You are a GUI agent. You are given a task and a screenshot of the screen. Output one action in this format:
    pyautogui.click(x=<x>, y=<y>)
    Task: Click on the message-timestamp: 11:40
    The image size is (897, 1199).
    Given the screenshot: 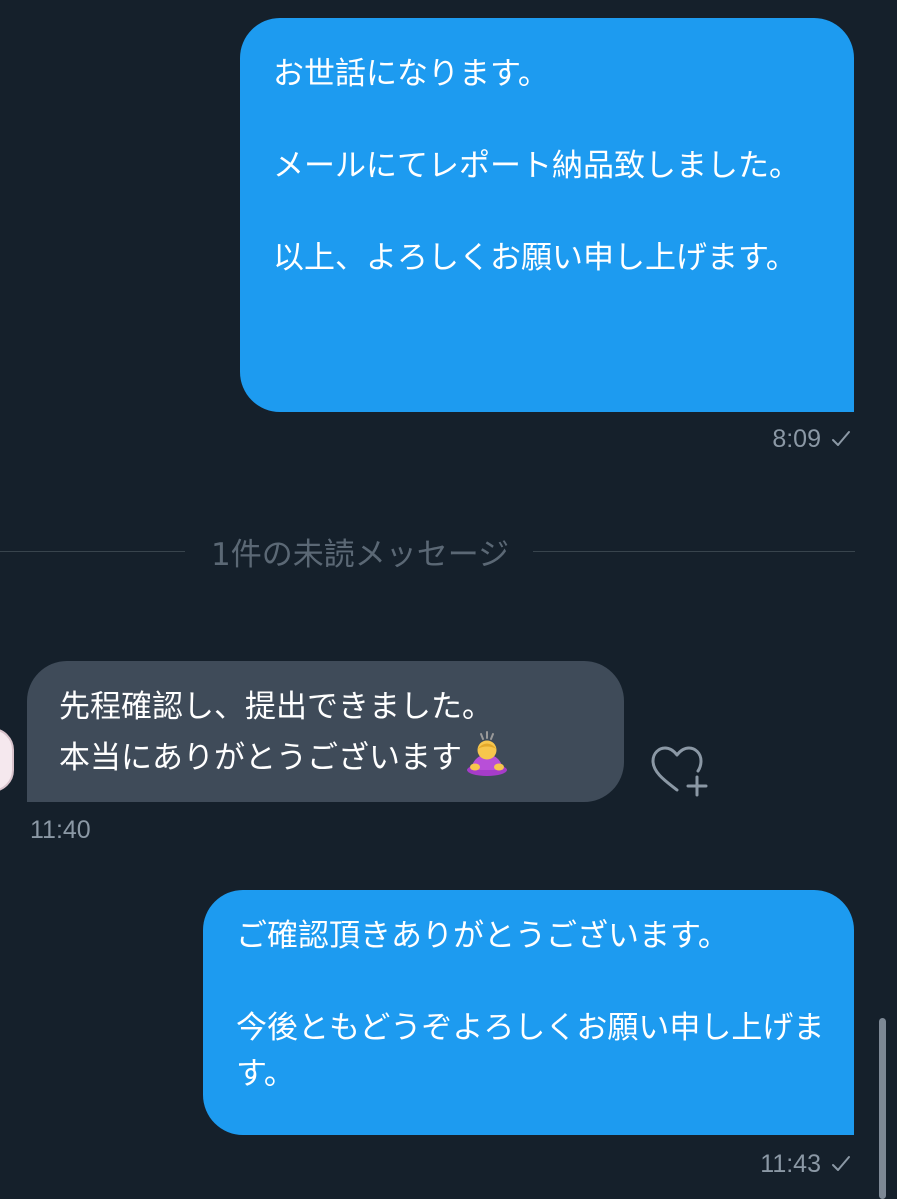 What is the action you would take?
    pyautogui.click(x=60, y=830)
    